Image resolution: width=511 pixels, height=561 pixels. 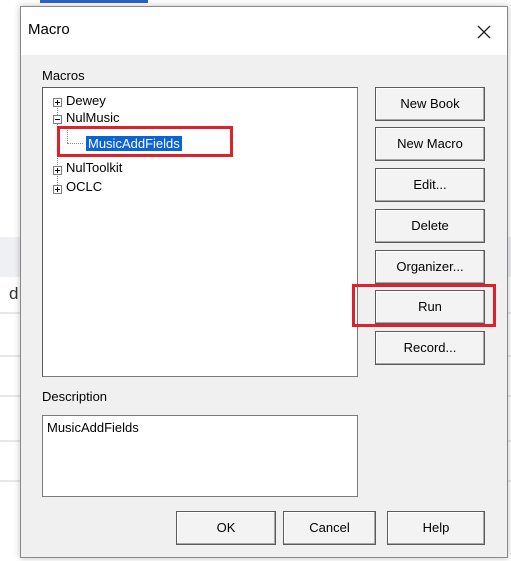 I want to click on close-button, so click(x=484, y=32).